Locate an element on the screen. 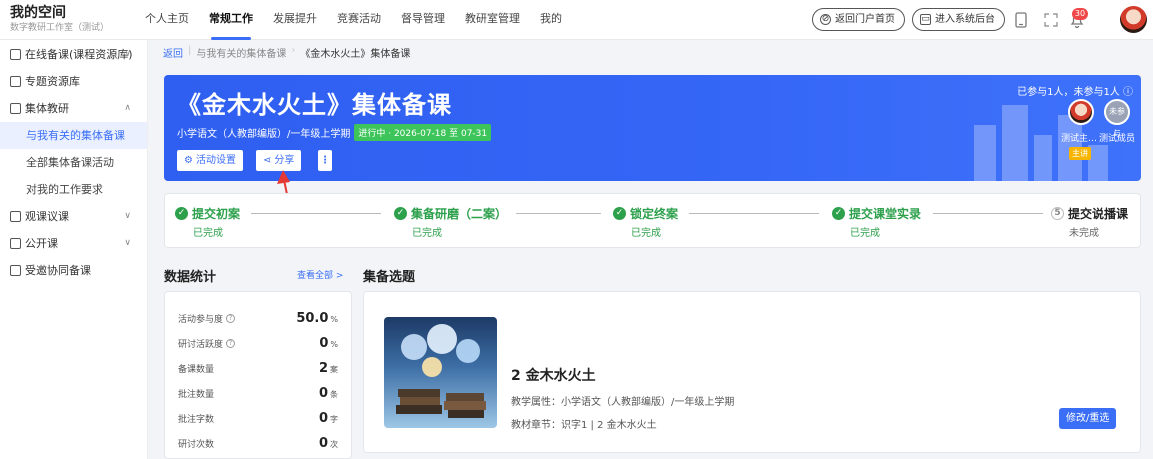 This screenshot has width=1153, height=459. sidebar-item-online-prep: 在线备课(课程资源库) ∨ is located at coordinates (73, 54).